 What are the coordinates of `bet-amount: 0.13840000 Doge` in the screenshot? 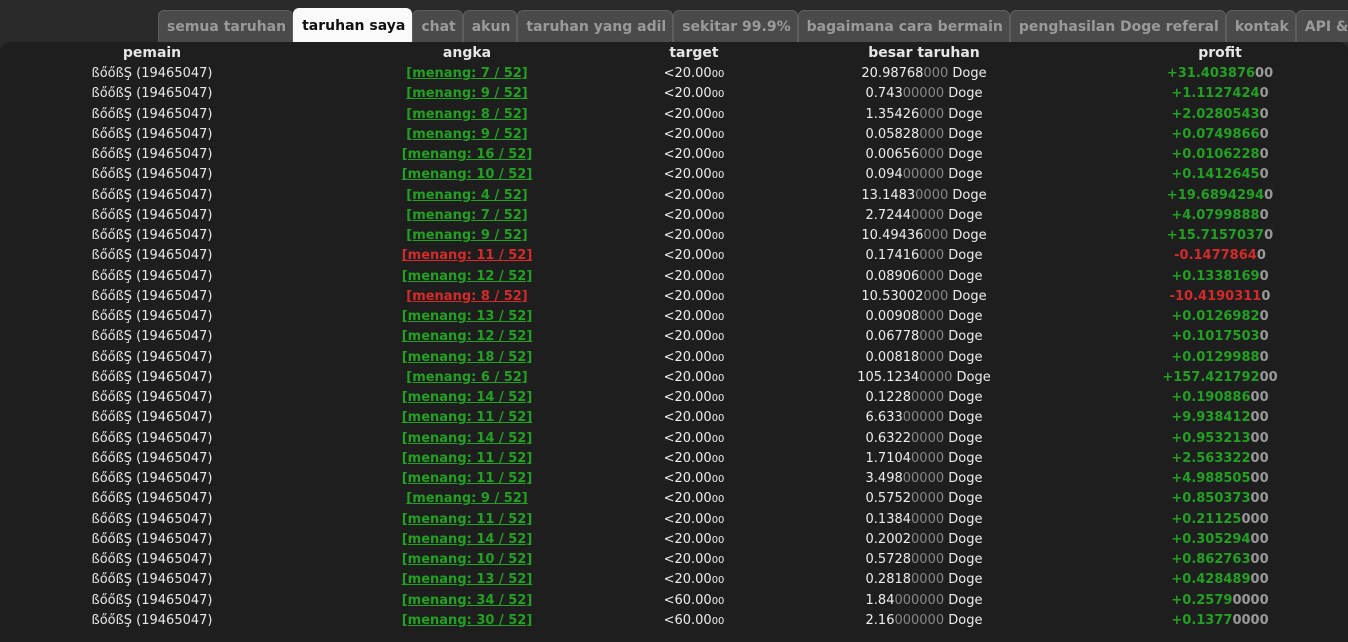 It's located at (924, 520).